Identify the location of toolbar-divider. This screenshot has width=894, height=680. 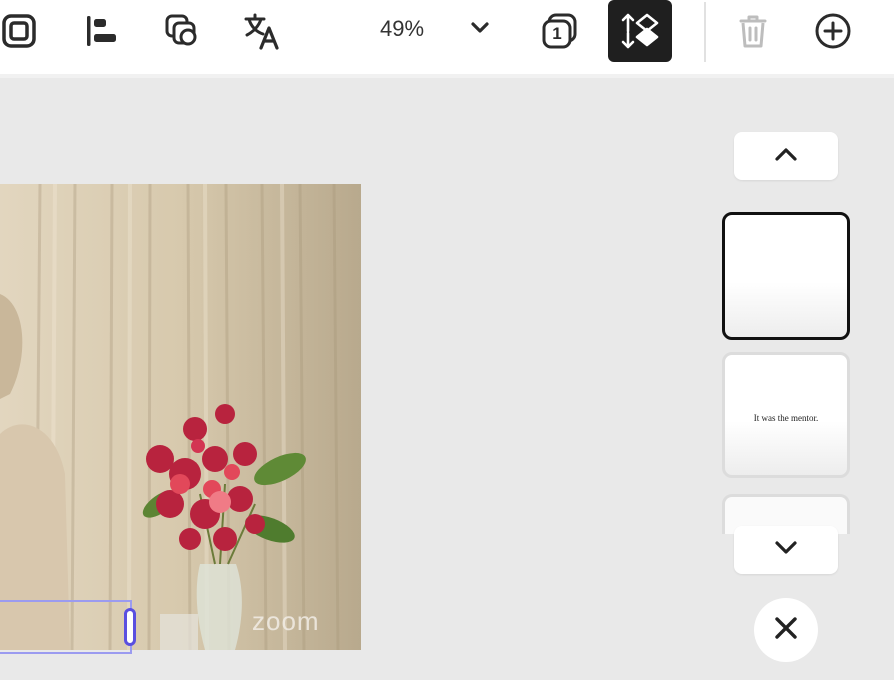
(705, 32).